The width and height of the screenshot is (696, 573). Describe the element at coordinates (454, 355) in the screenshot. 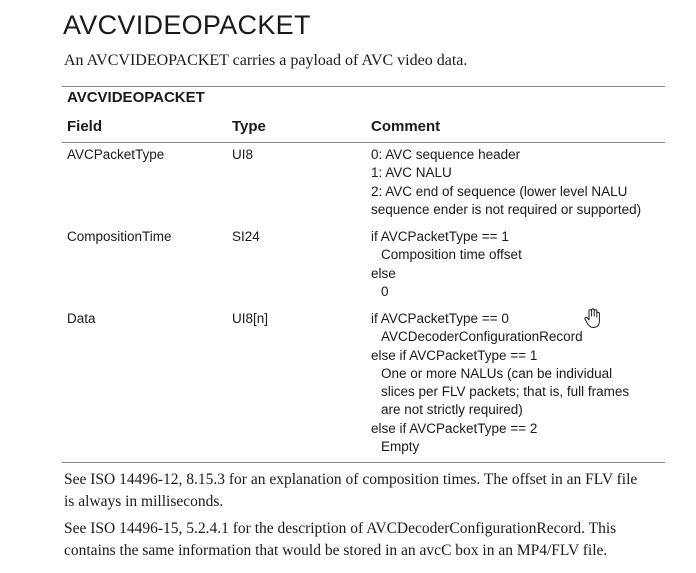

I see `comment-line: else if AVCPacketType == 1` at that location.